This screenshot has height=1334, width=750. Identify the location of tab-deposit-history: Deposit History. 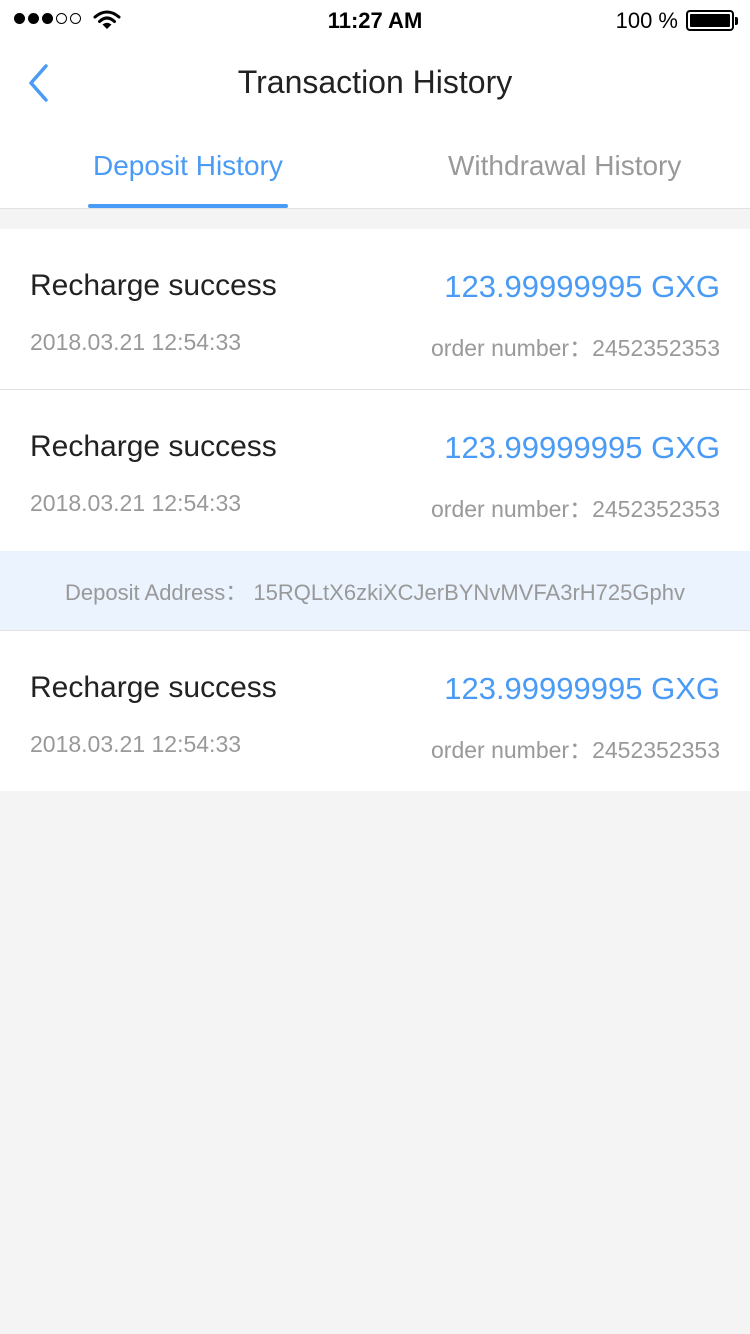
(188, 166).